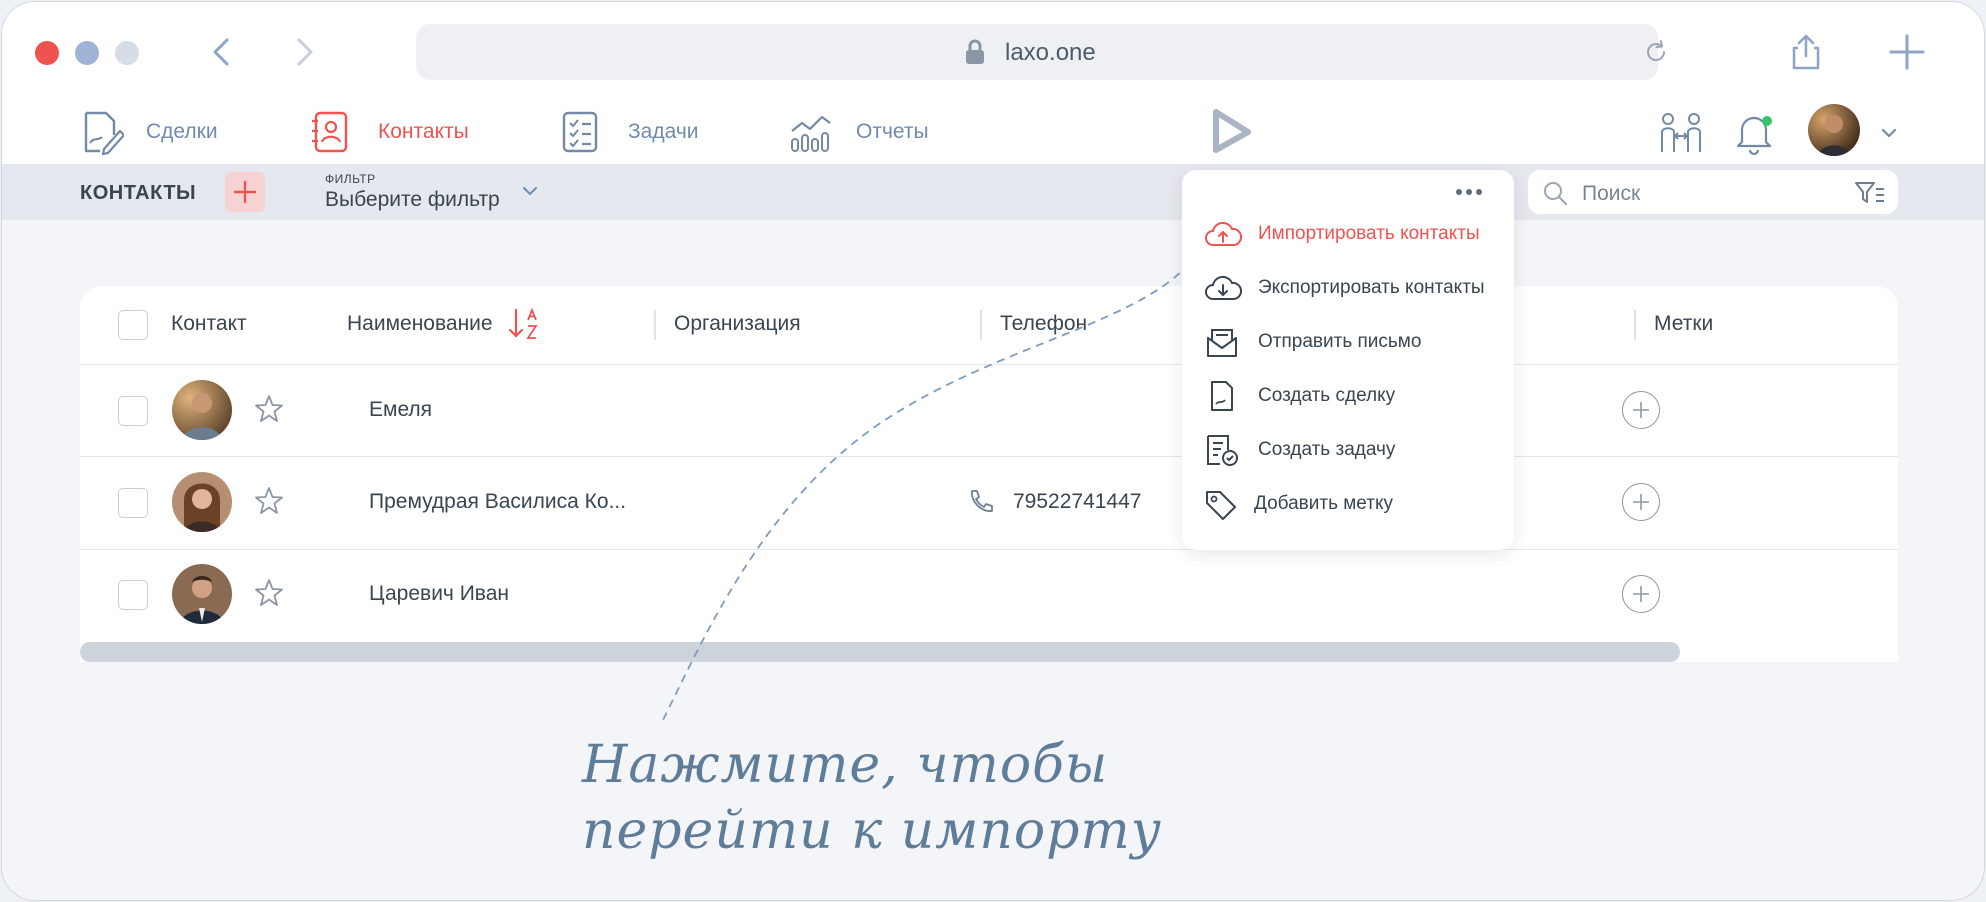 The height and width of the screenshot is (902, 1986). What do you see at coordinates (1806, 52) in the screenshot?
I see `share-icon` at bounding box center [1806, 52].